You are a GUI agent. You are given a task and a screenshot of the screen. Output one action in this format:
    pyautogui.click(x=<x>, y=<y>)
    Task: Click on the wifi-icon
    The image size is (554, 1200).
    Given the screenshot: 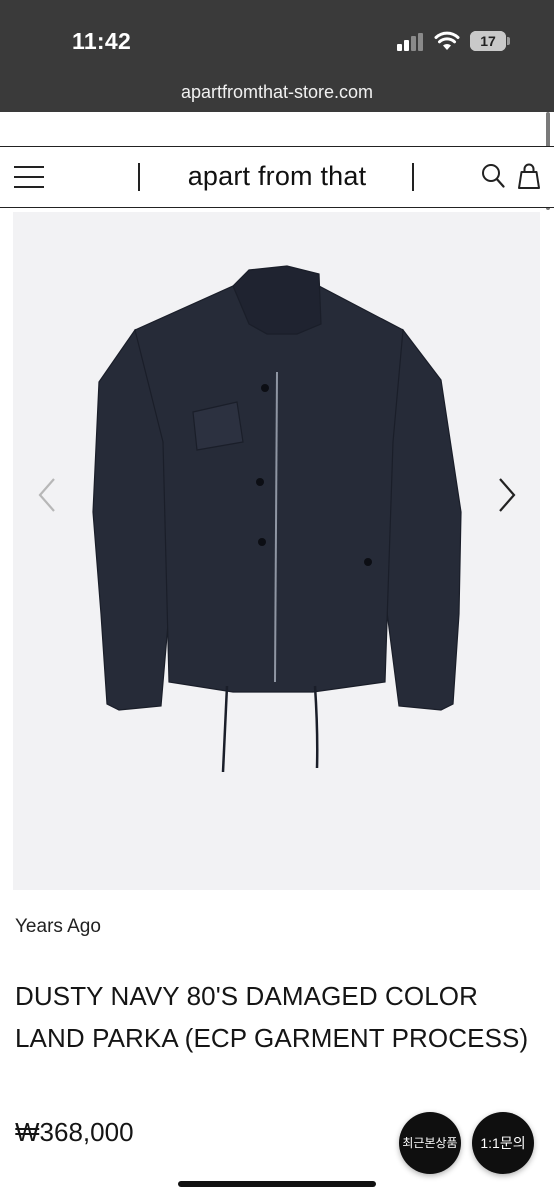 What is the action you would take?
    pyautogui.click(x=447, y=40)
    